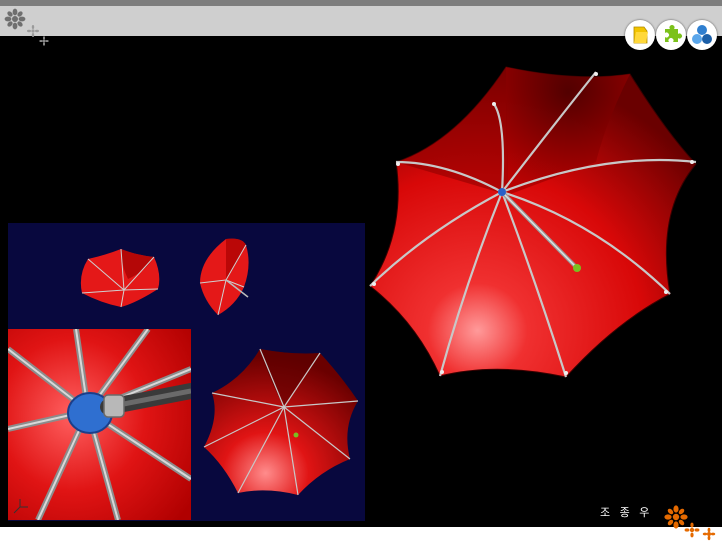  I want to click on folder-button, so click(640, 35).